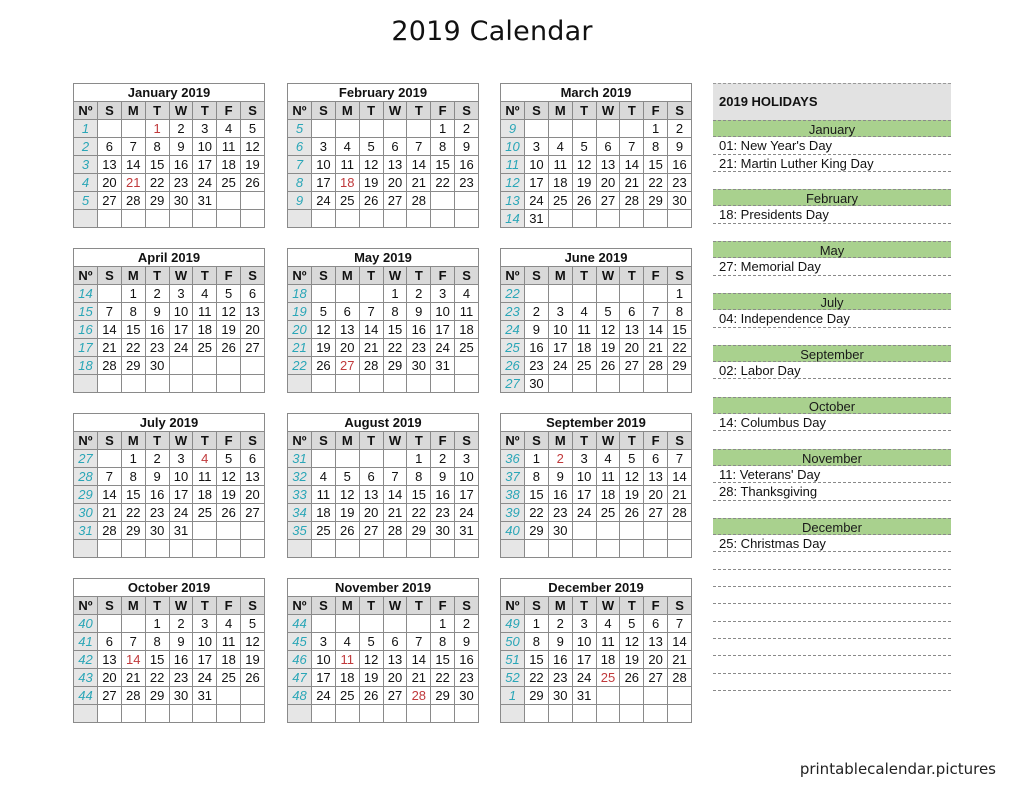 This screenshot has height=790, width=1024. What do you see at coordinates (299, 311) in the screenshot?
I see `week-number: 19` at bounding box center [299, 311].